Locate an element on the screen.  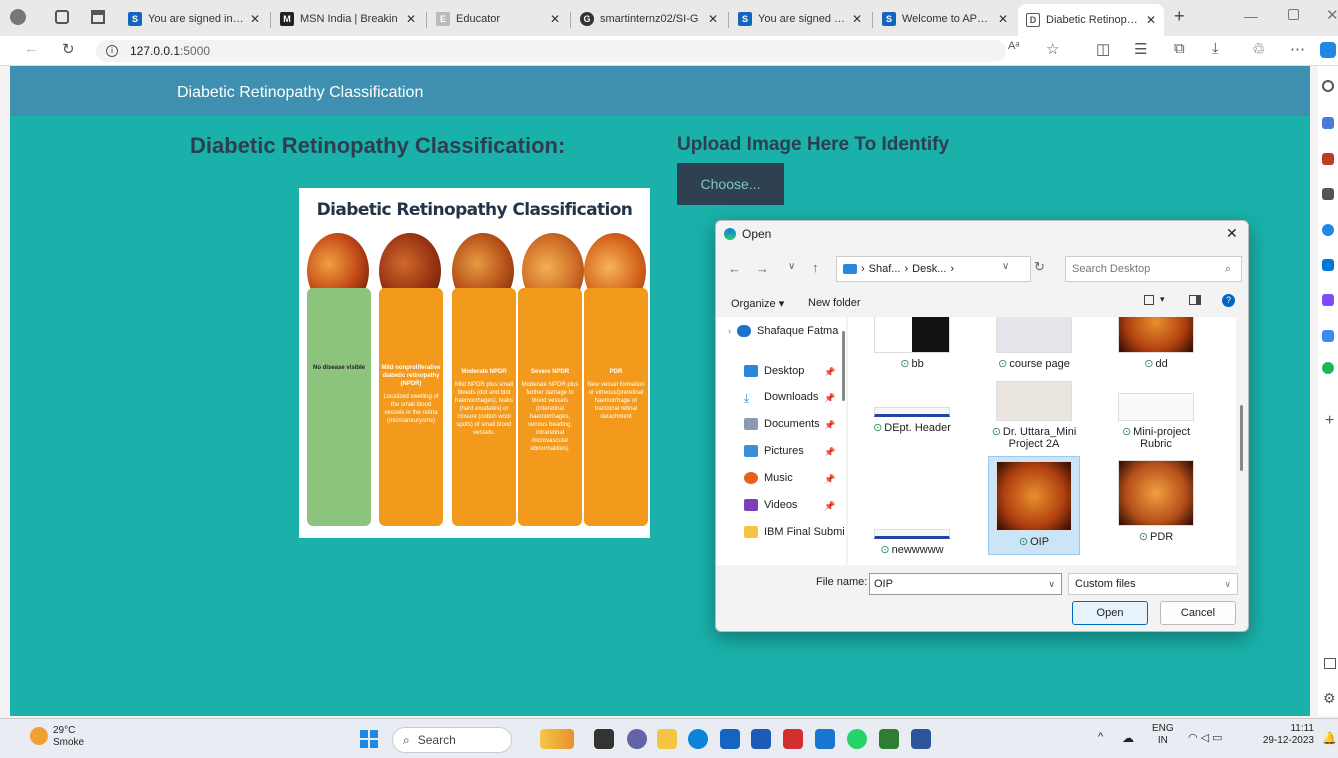
path-dropdown-icon: ∨ is located at coordinates (1005, 266).